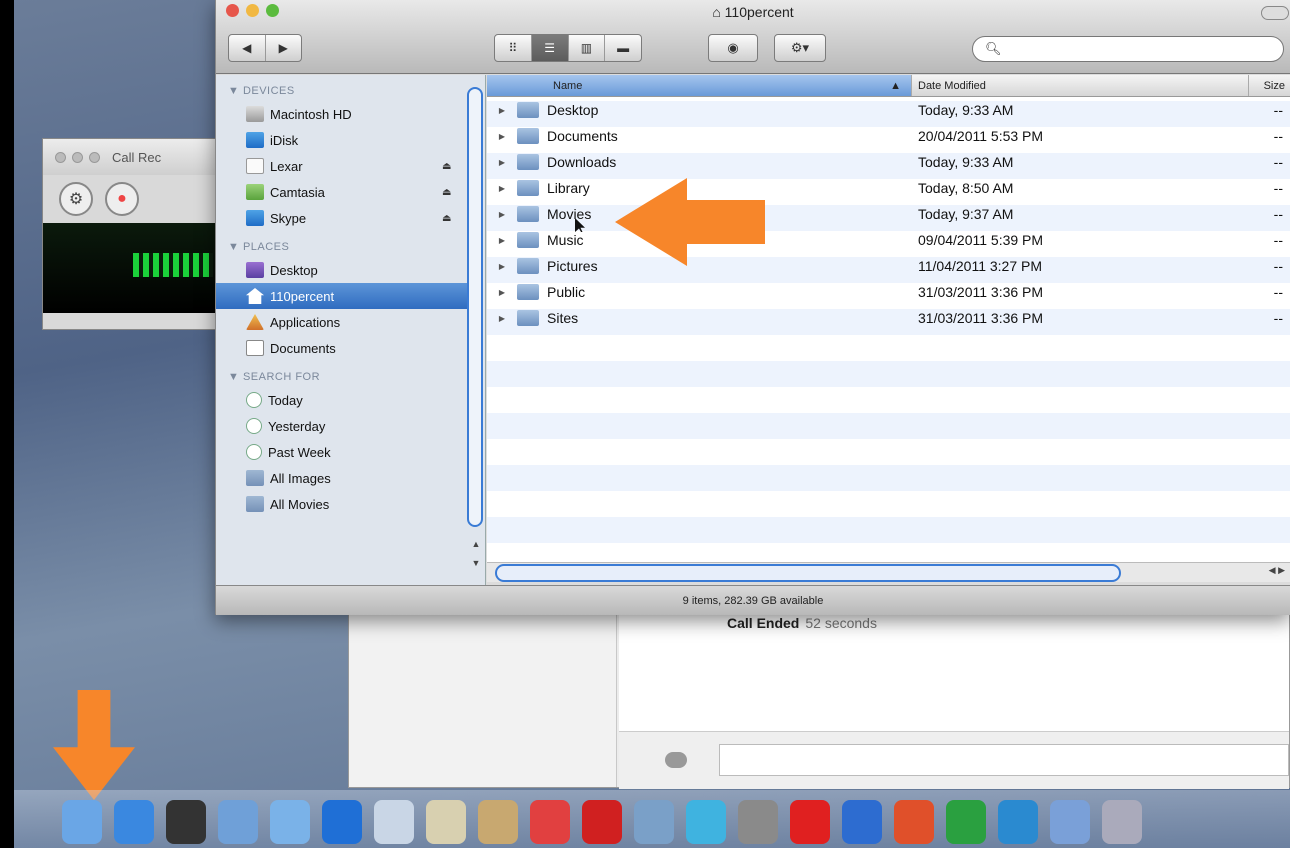 This screenshot has width=1290, height=848. I want to click on file-date: 20/04/2011 5:53 PM, so click(981, 136).